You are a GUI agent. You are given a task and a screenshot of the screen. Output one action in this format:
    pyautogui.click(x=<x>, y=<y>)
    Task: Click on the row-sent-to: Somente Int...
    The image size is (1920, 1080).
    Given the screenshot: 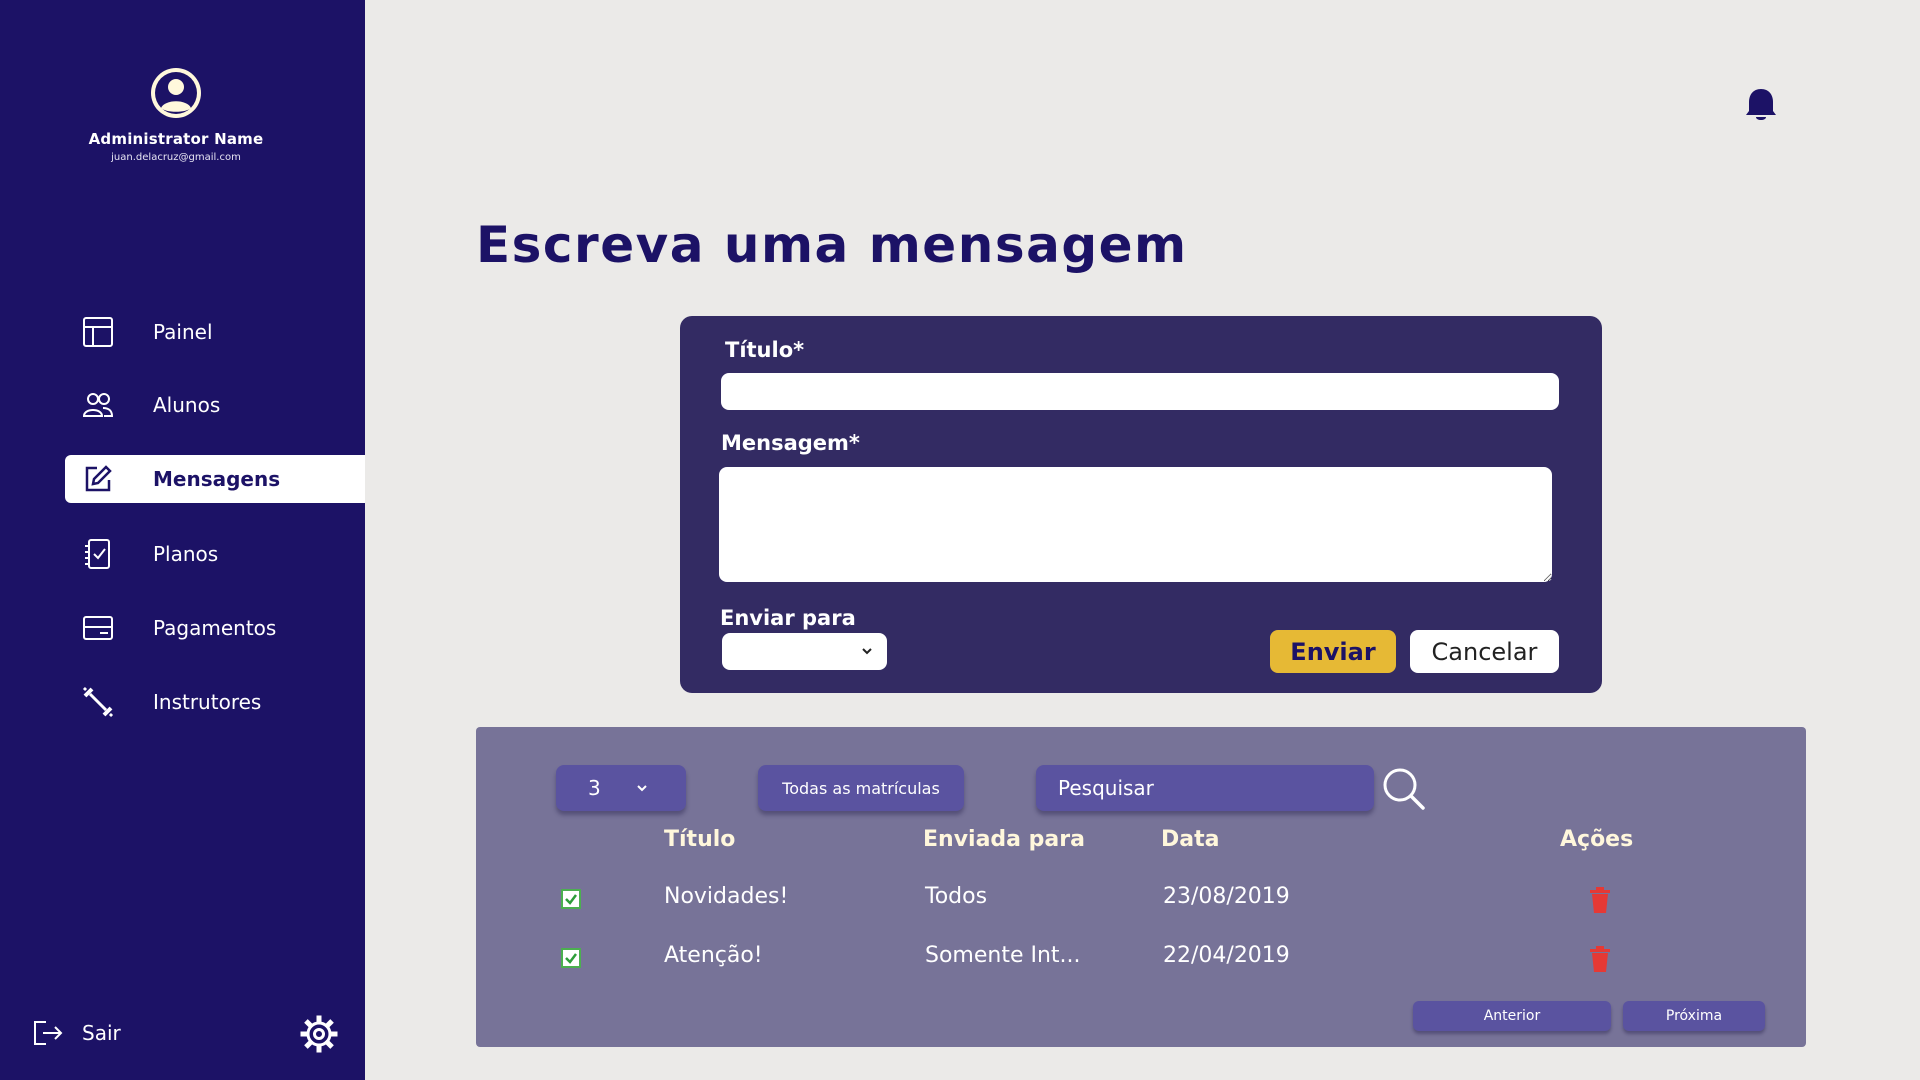 What is the action you would take?
    pyautogui.click(x=1003, y=955)
    